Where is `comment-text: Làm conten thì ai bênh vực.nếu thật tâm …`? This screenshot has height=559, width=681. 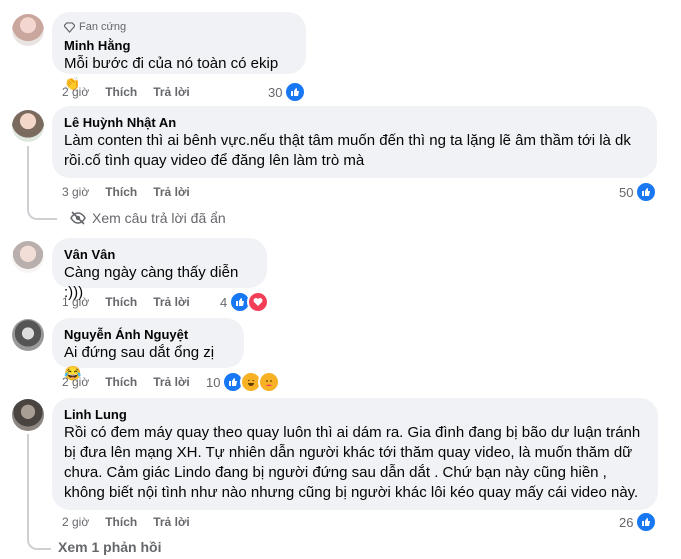 comment-text: Làm conten thì ai bênh vực.nếu thật tâm … is located at coordinates (347, 150).